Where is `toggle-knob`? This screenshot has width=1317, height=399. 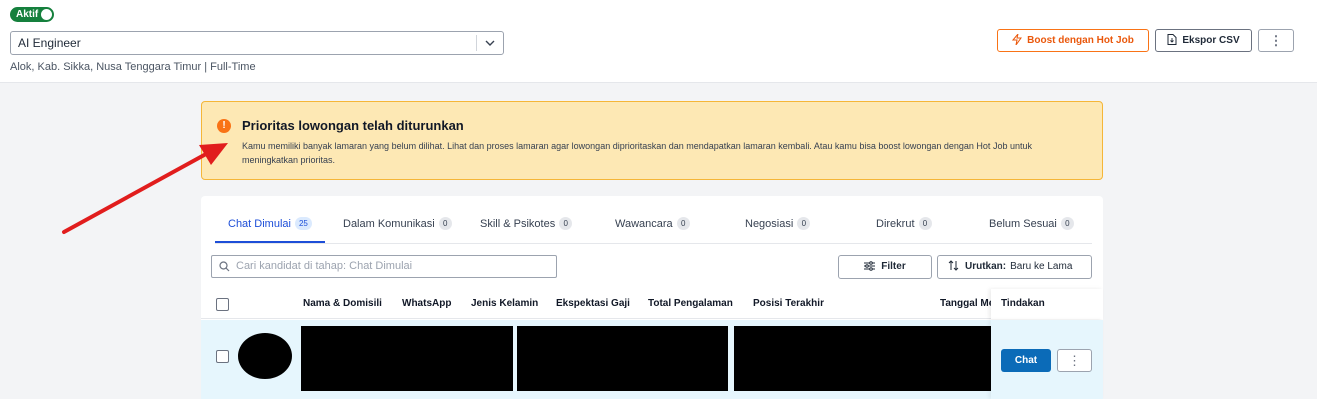
toggle-knob is located at coordinates (47, 14).